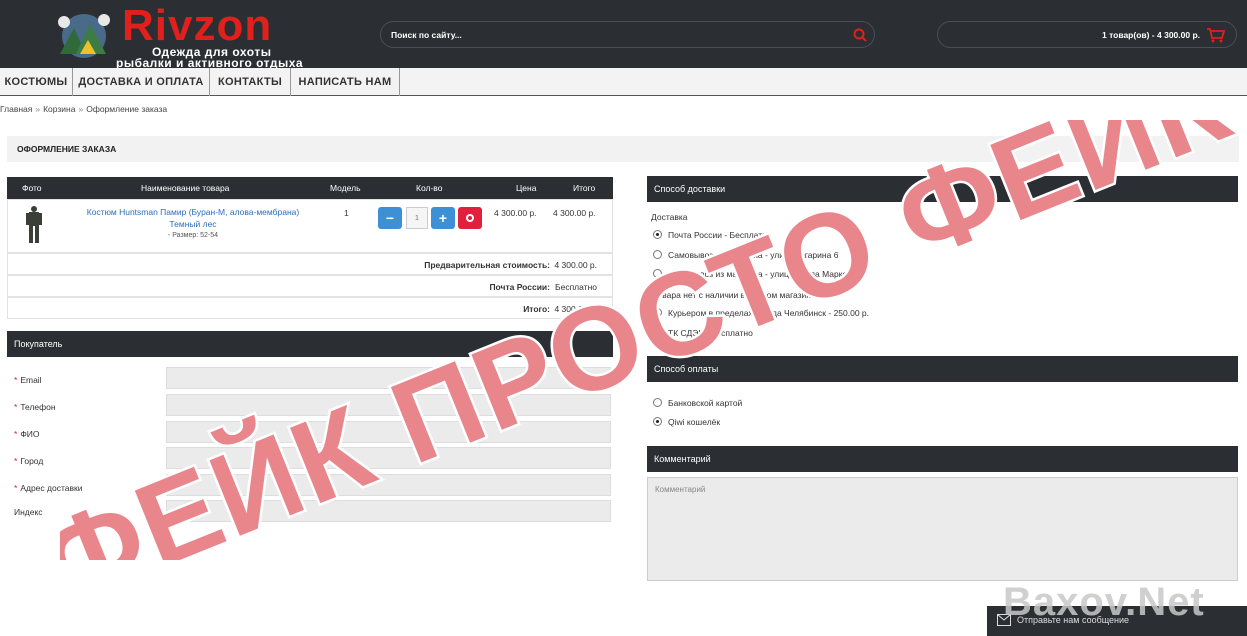 This screenshot has height=636, width=1247. Describe the element at coordinates (734, 295) in the screenshot. I see `stock-note: Товара нет с наличии в данном магазине` at that location.